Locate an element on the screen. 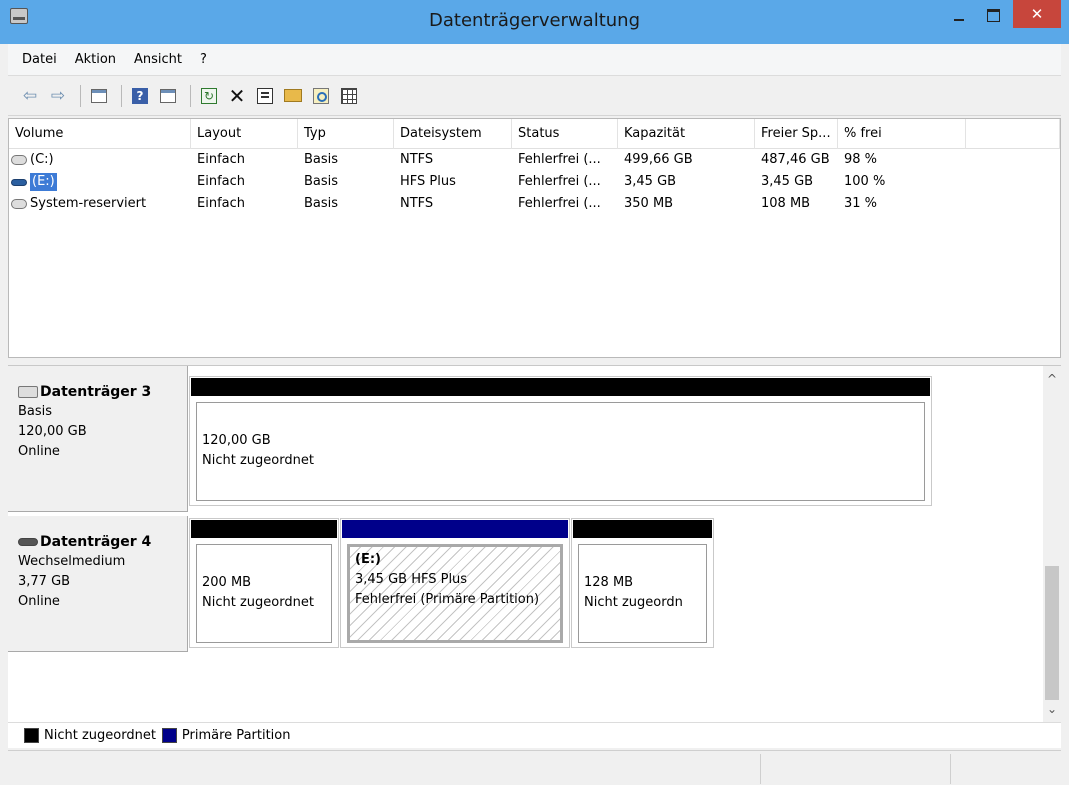  legend-swatch-unallocated is located at coordinates (31, 735).